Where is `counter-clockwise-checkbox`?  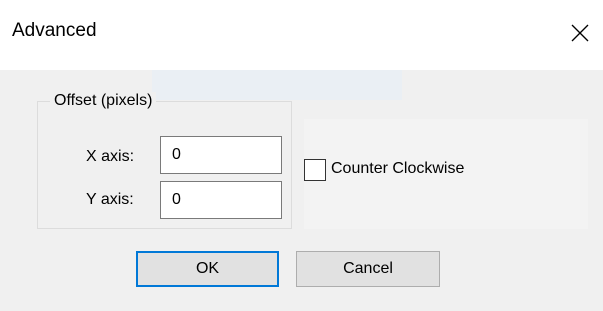 counter-clockwise-checkbox is located at coordinates (315, 170).